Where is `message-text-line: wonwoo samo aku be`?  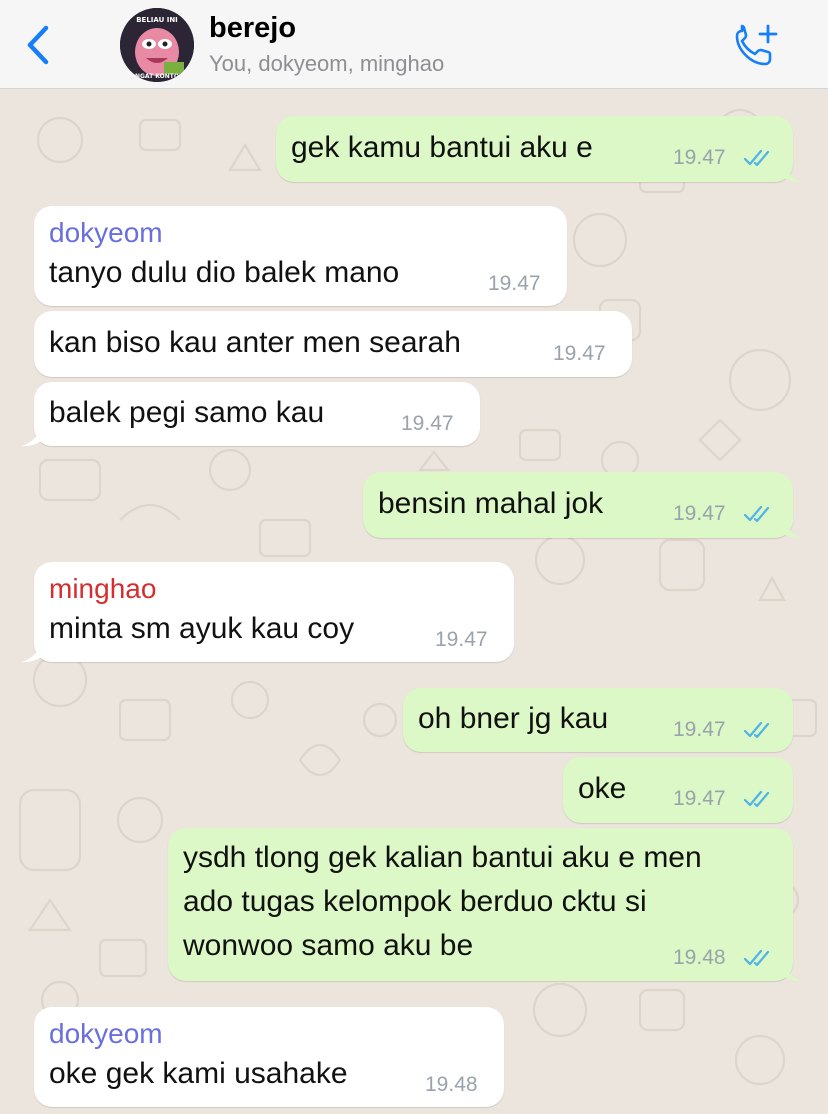 message-text-line: wonwoo samo aku be is located at coordinates (328, 945).